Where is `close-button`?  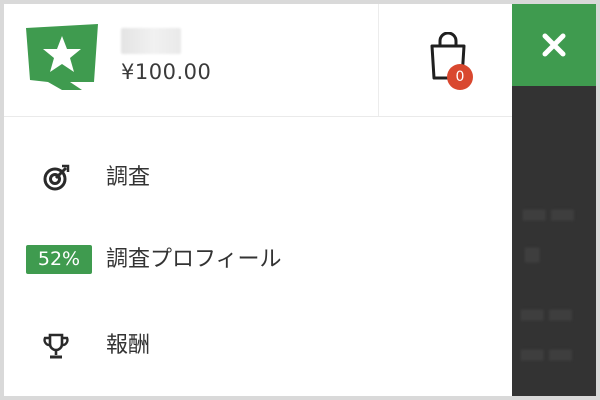 close-button is located at coordinates (554, 45).